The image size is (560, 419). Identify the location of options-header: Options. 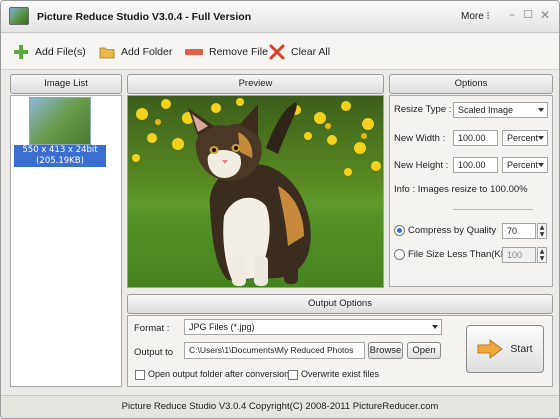
(471, 84).